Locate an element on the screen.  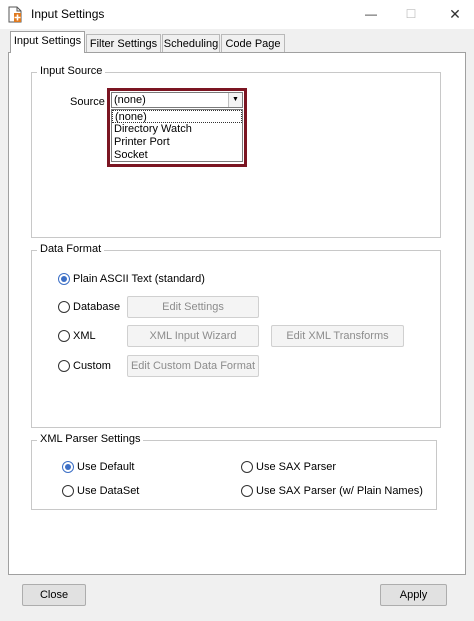
xml-parser-group: XML Parser Settings is located at coordinates (234, 471).